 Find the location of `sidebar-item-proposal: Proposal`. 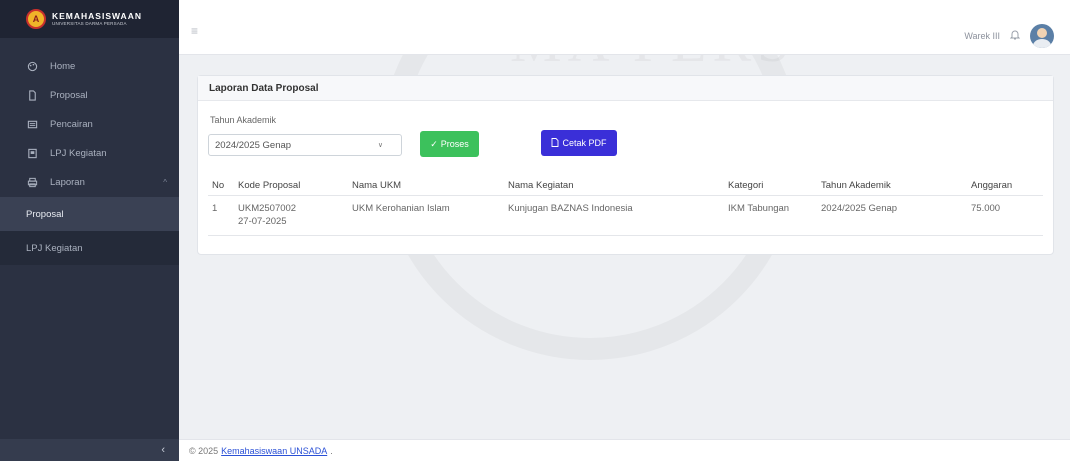

sidebar-item-proposal: Proposal is located at coordinates (89, 95).